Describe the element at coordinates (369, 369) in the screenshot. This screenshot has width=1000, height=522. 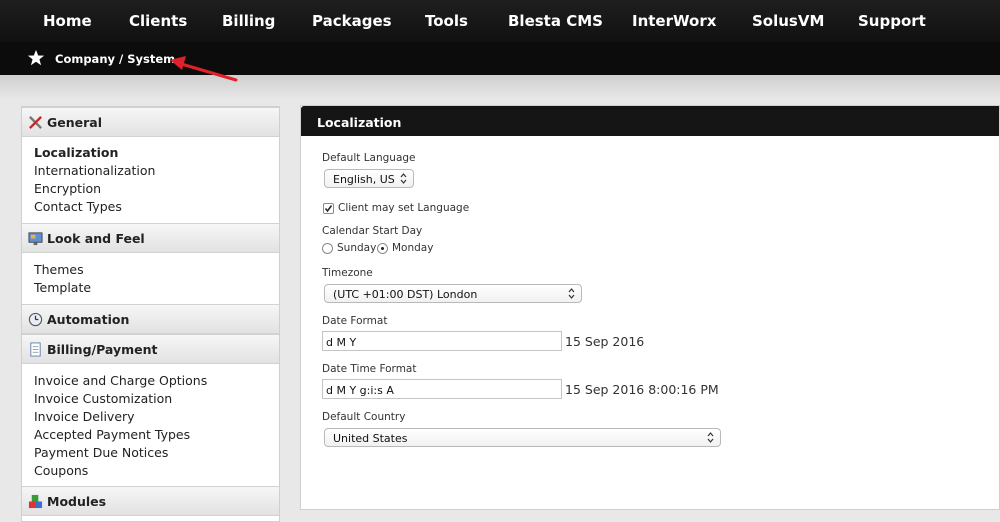
I see `datetime-format-label: Date Time Format` at that location.